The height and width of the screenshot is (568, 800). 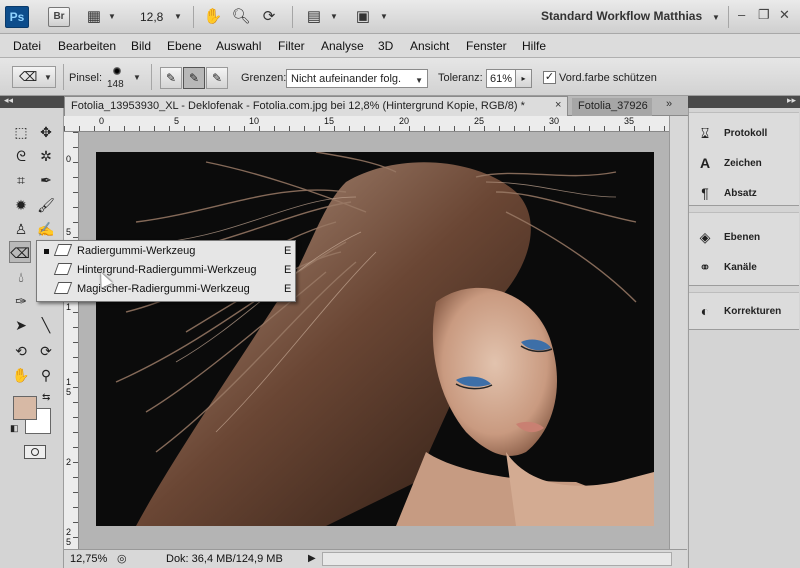 What do you see at coordinates (94, 17) in the screenshot?
I see `view-extras-icon: ▦` at bounding box center [94, 17].